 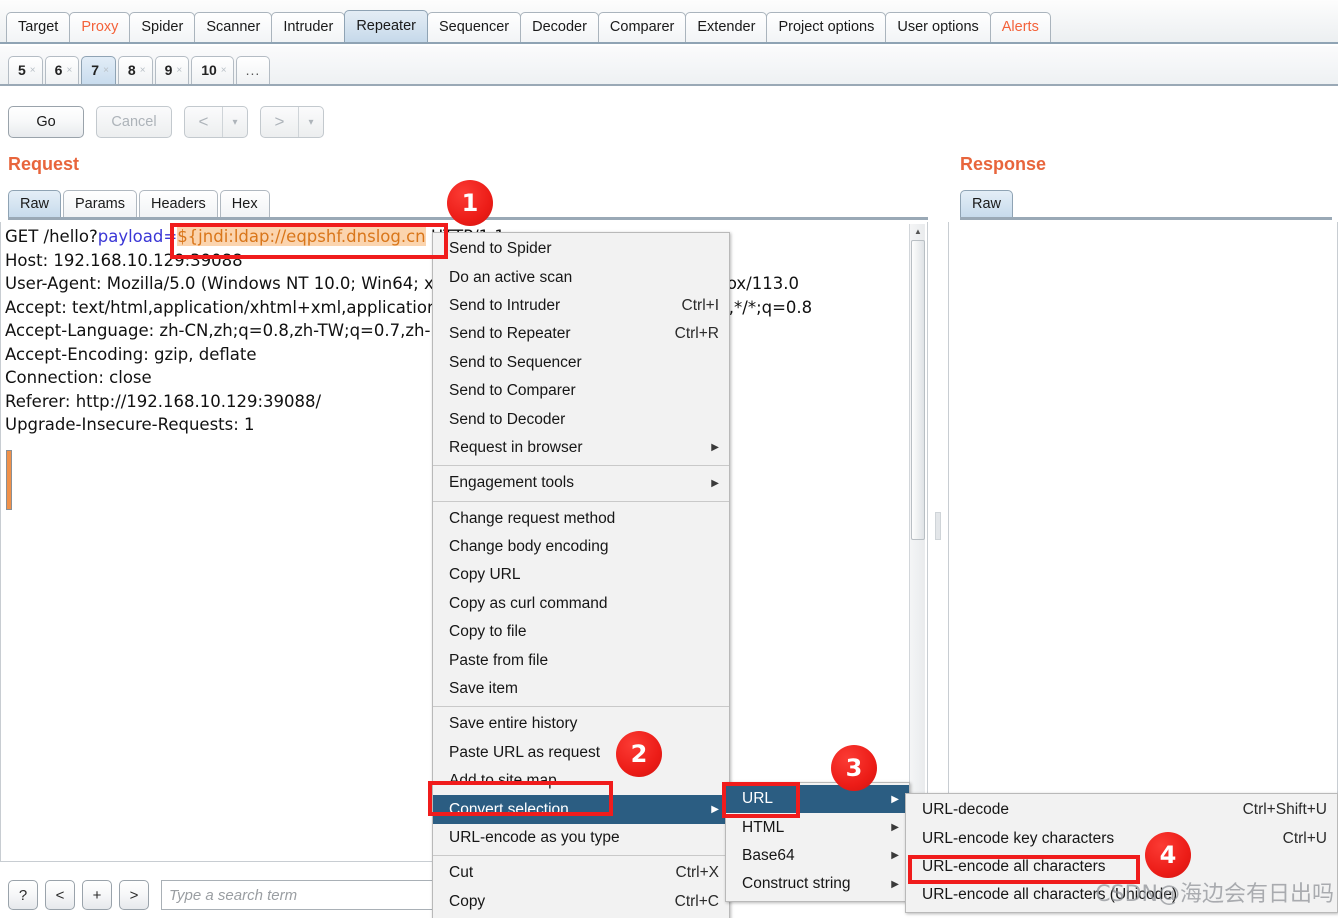 I want to click on menu-item-copy-url: Copy URL, so click(x=581, y=575).